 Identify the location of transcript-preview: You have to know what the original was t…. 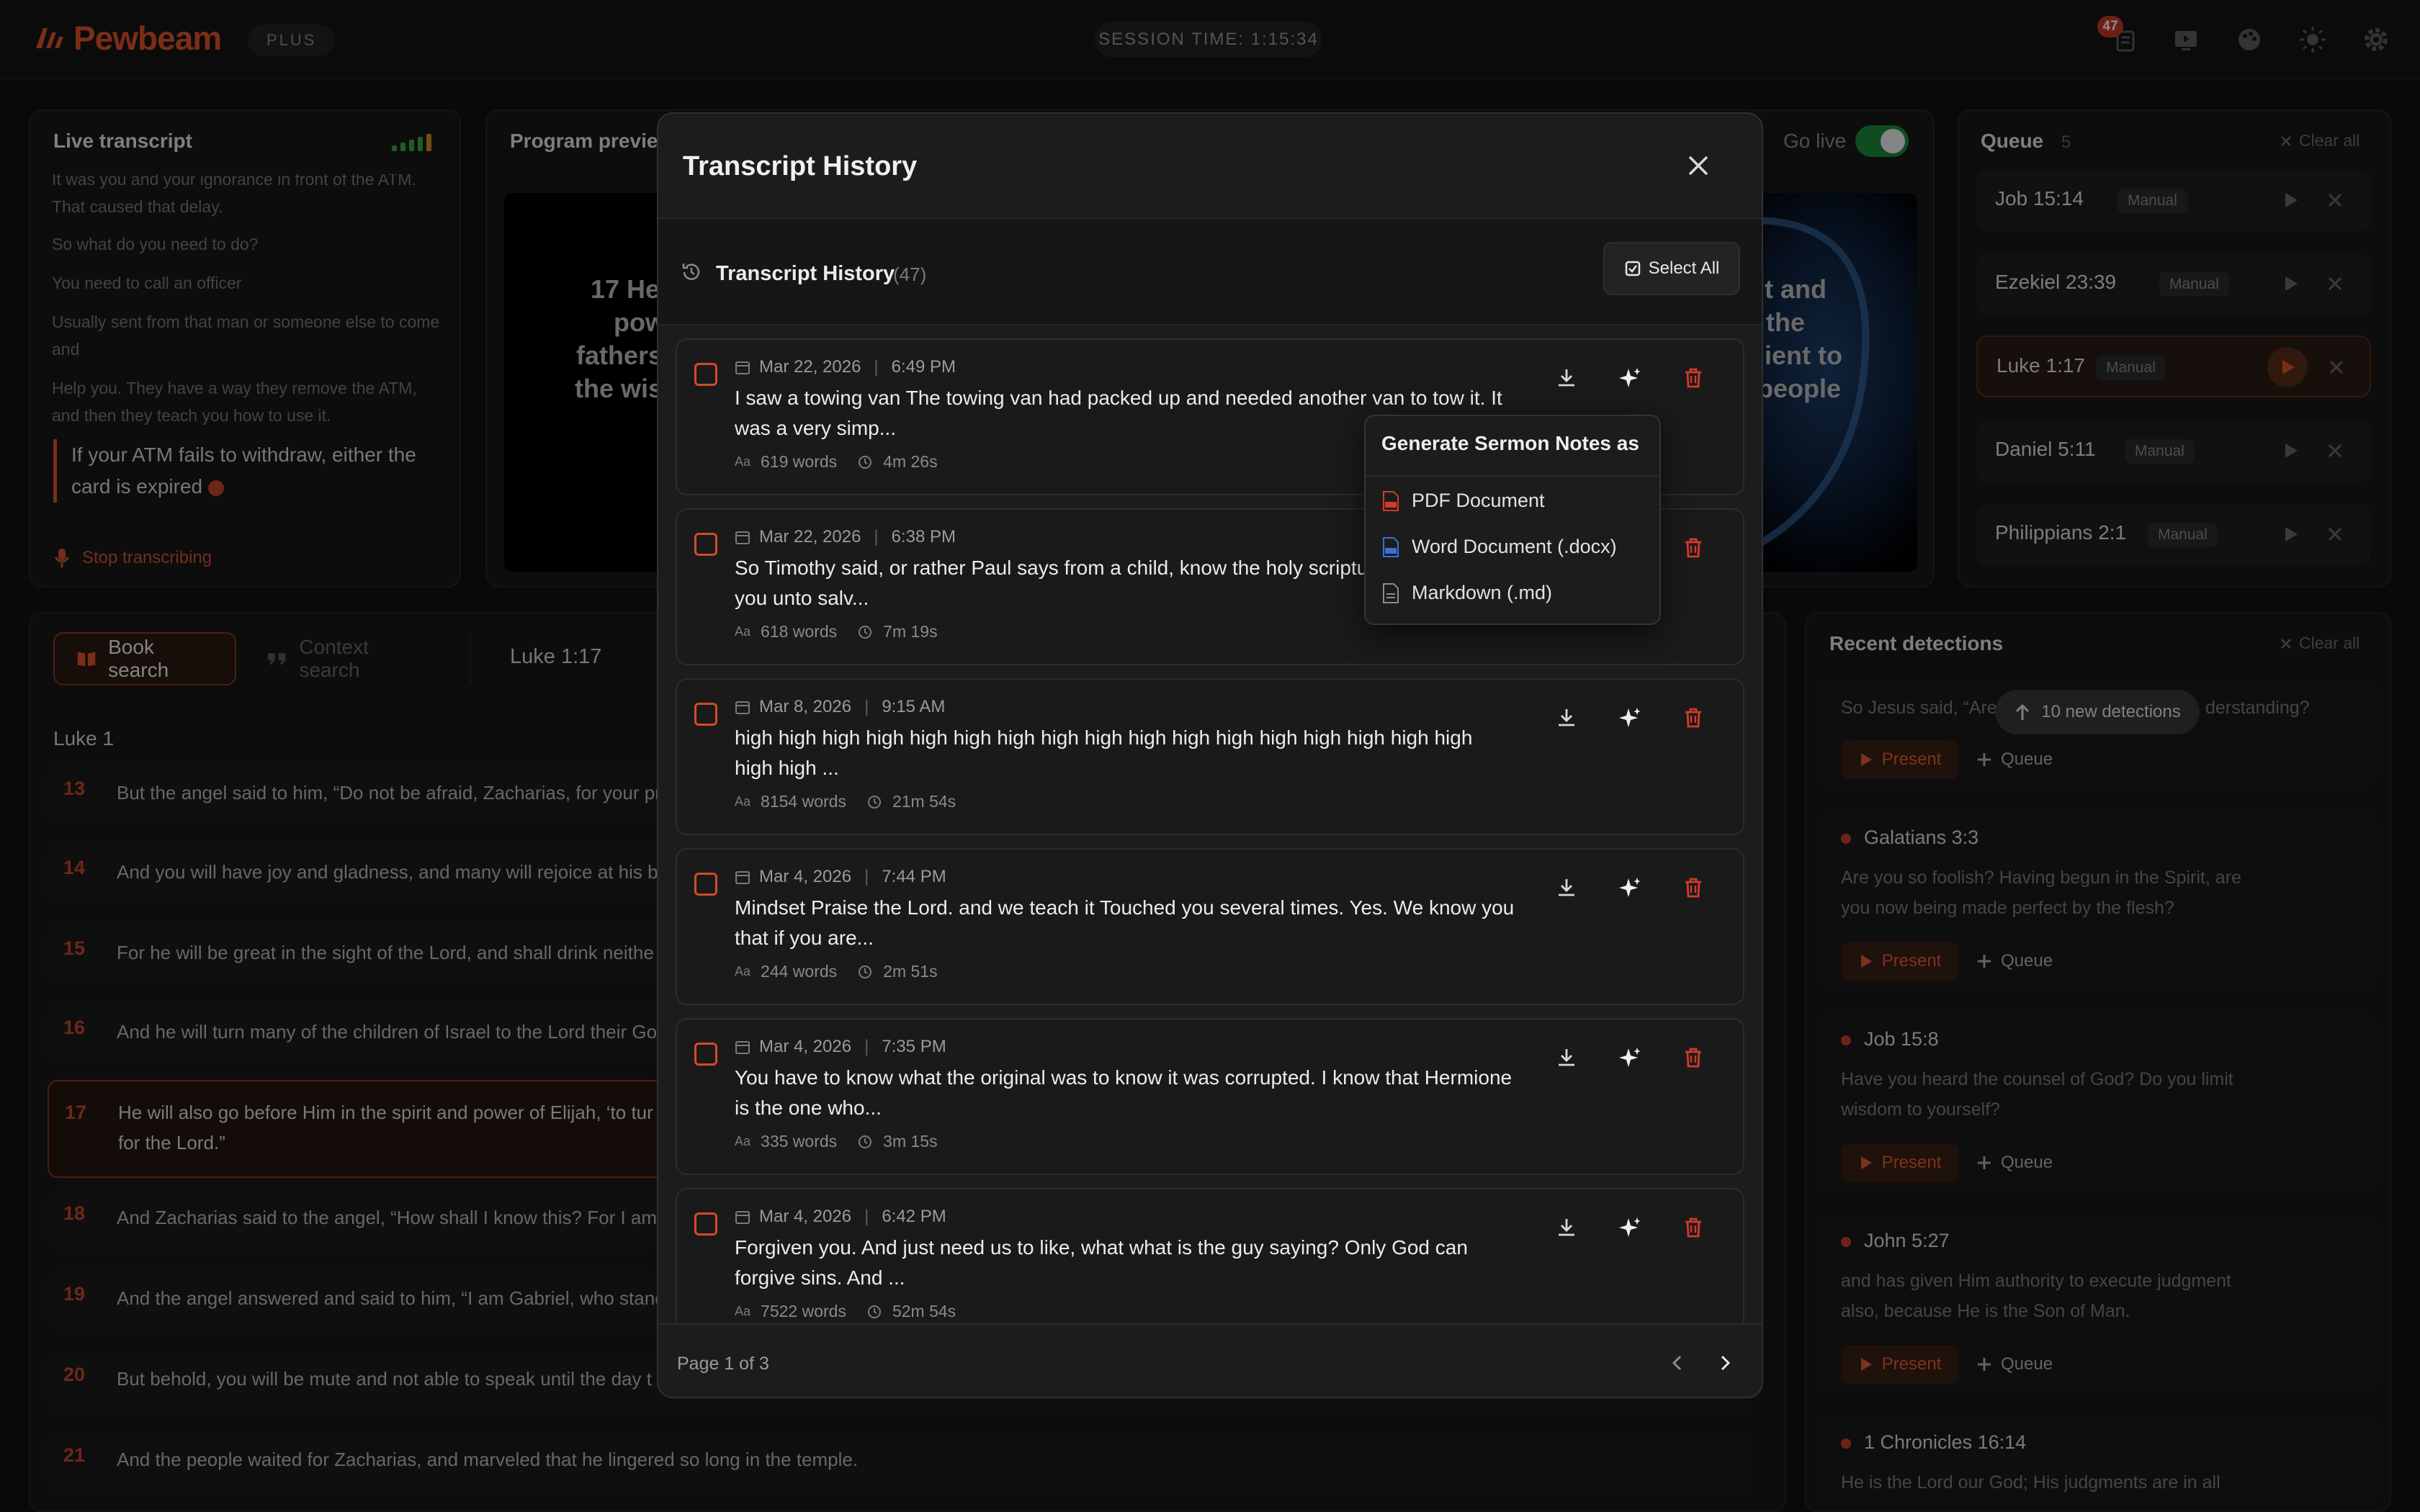
(1123, 1092).